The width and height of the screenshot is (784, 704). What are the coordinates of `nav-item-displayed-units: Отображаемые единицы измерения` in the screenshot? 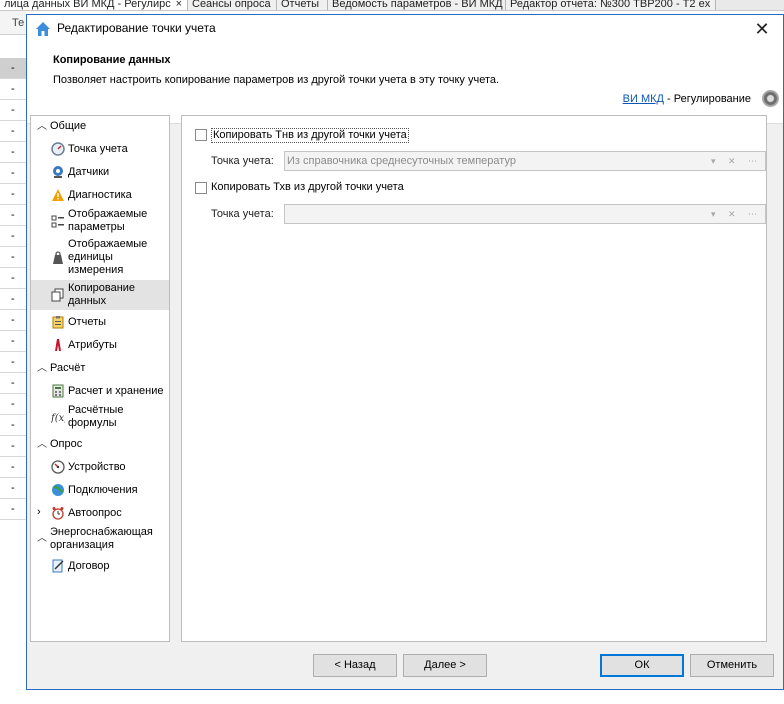 It's located at (100, 258).